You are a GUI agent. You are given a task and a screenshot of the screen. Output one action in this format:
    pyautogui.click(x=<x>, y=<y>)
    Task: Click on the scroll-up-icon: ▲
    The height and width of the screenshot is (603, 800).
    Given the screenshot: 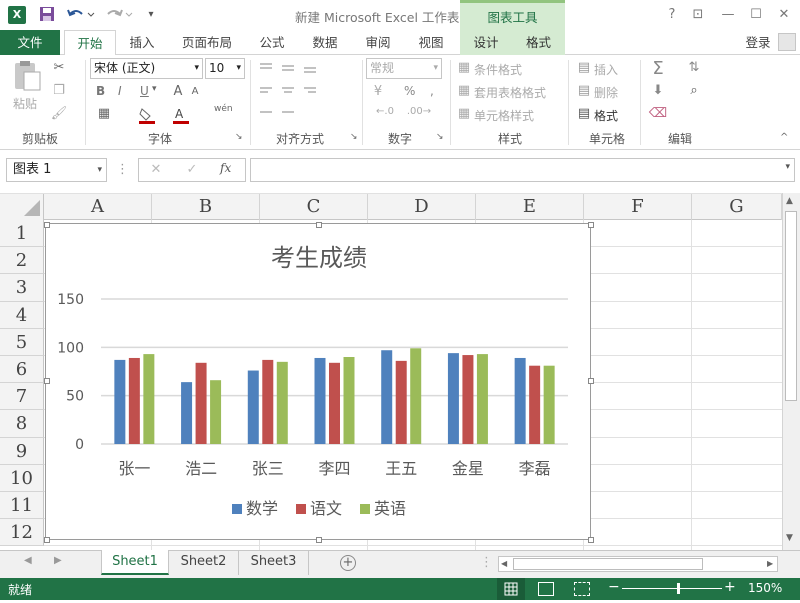 What is the action you would take?
    pyautogui.click(x=789, y=201)
    